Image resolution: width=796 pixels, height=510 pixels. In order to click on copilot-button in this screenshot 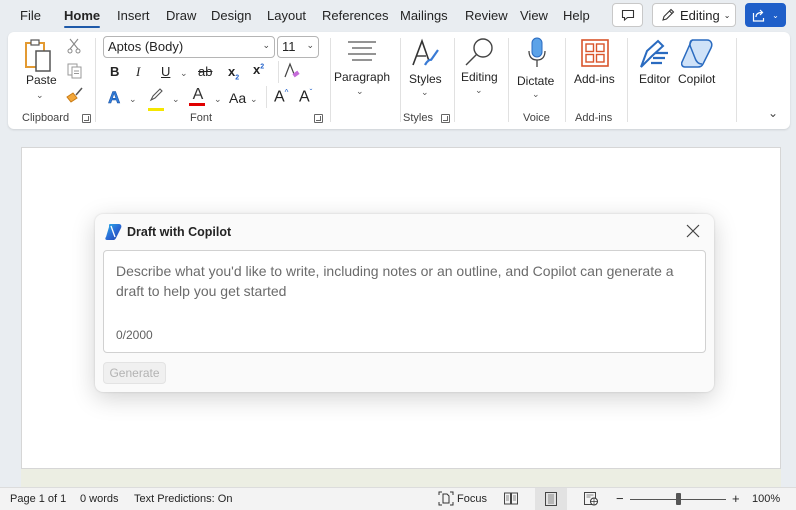, I will do `click(697, 55)`.